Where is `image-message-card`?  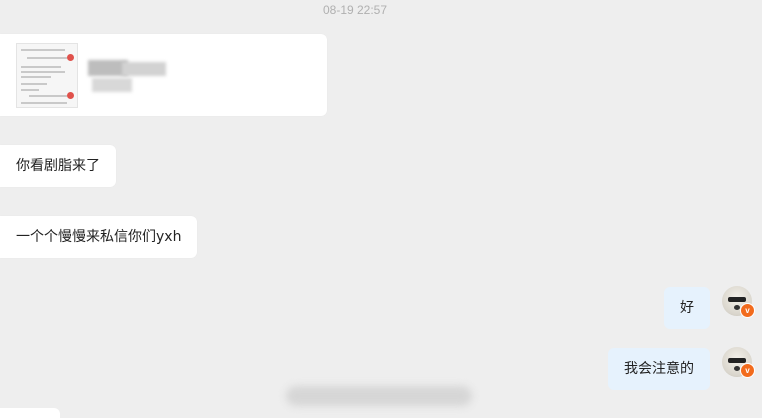
image-message-card is located at coordinates (163, 75).